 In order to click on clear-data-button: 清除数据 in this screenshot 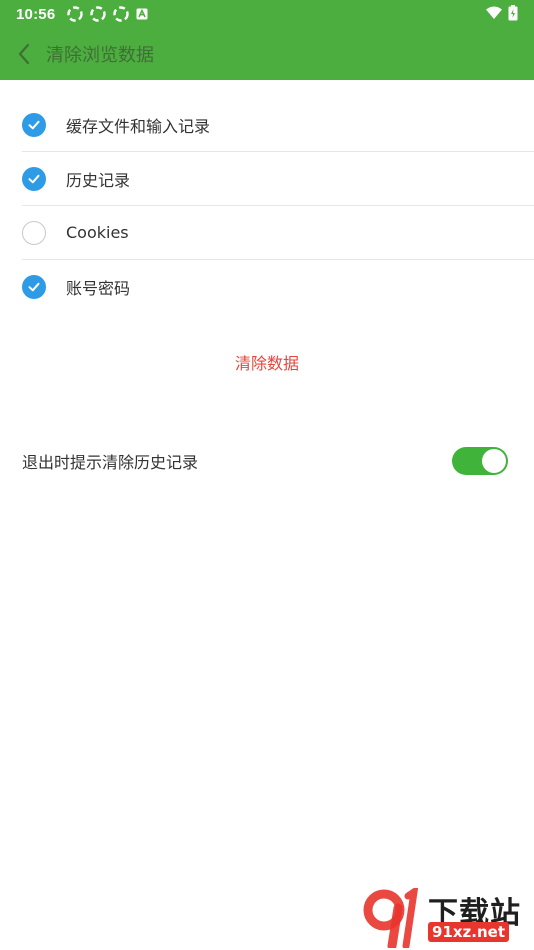, I will do `click(267, 362)`.